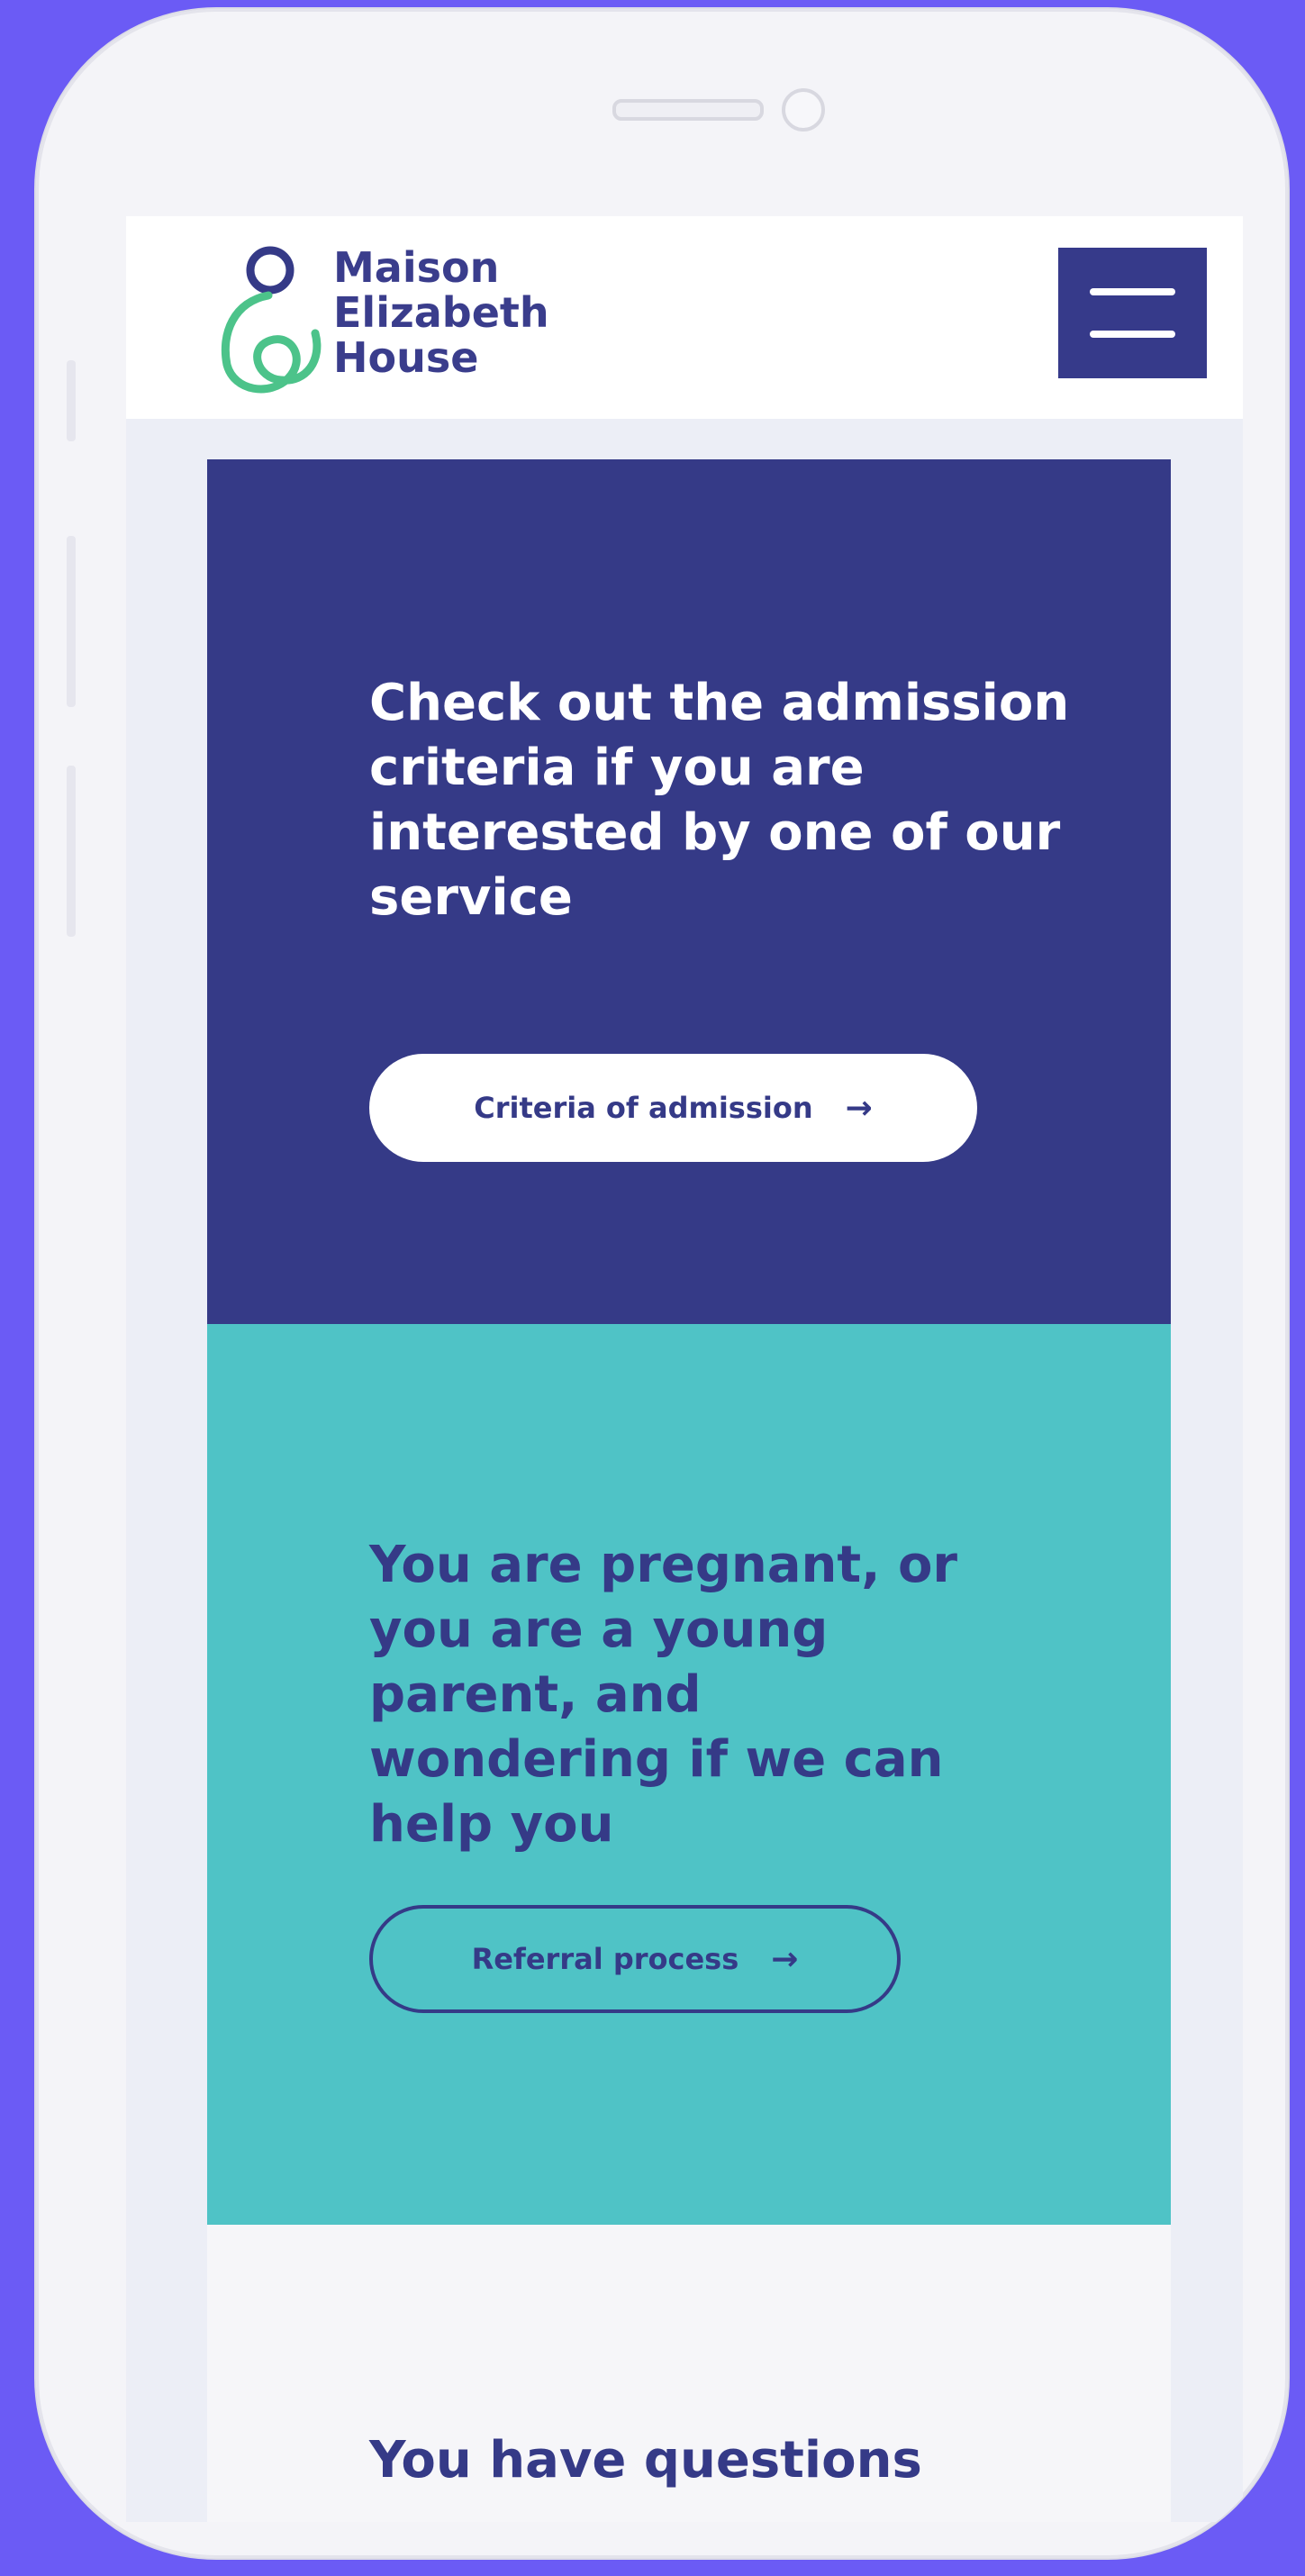 Image resolution: width=1305 pixels, height=2576 pixels. What do you see at coordinates (279, 324) in the screenshot?
I see `logo-icon` at bounding box center [279, 324].